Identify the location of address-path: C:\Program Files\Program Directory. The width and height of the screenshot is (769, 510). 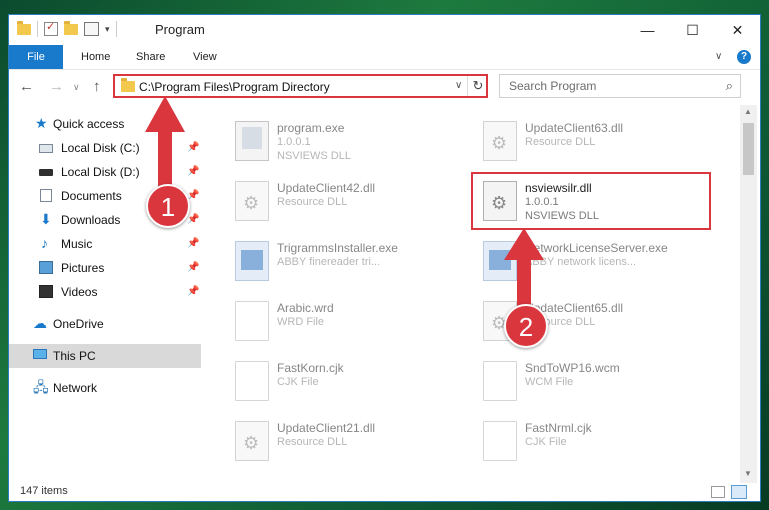
(234, 87).